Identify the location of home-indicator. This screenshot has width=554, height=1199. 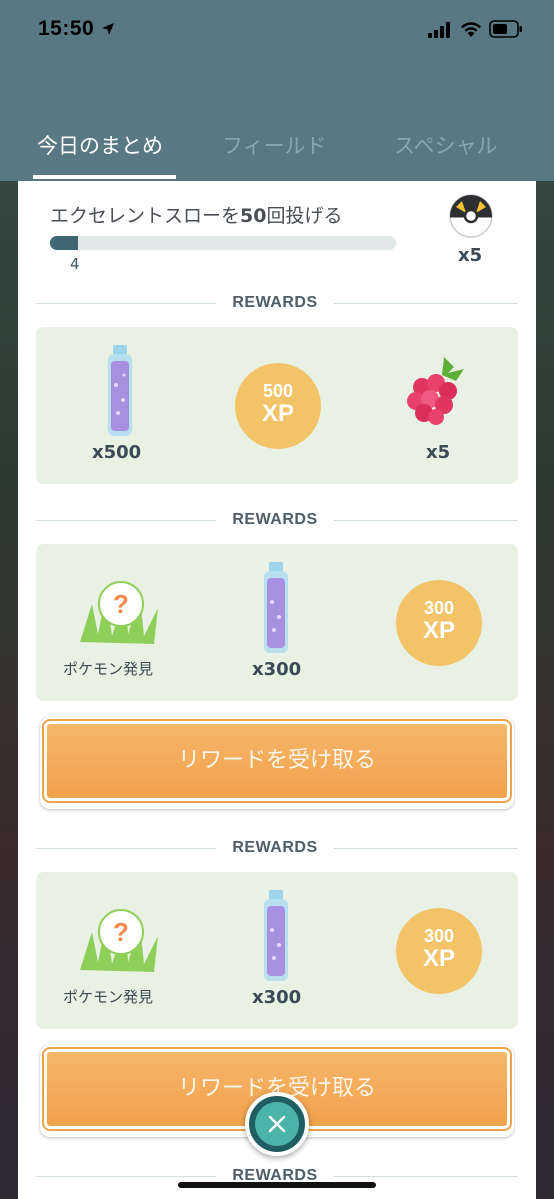
(277, 1185).